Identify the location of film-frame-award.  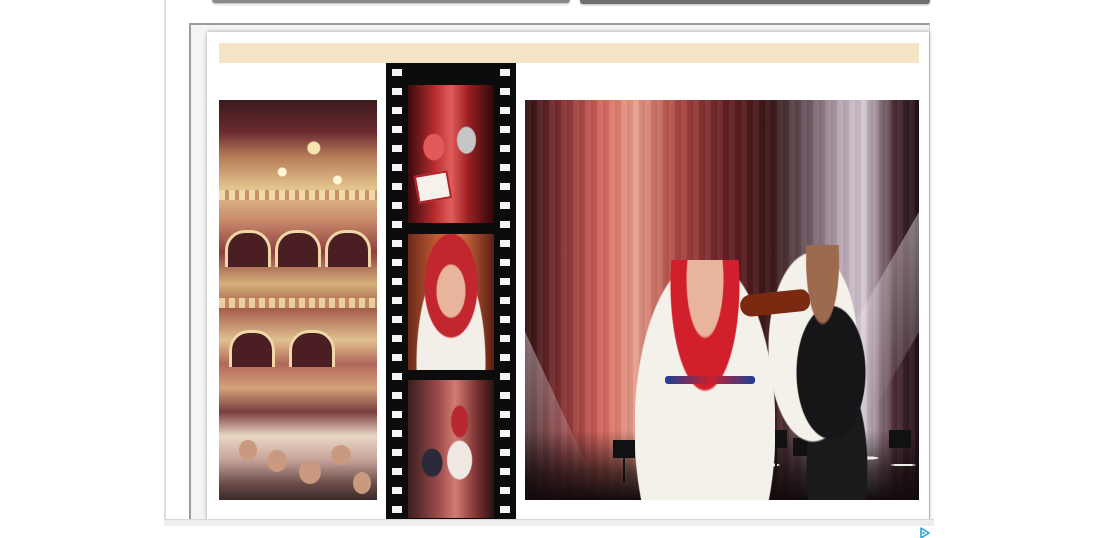
(451, 154).